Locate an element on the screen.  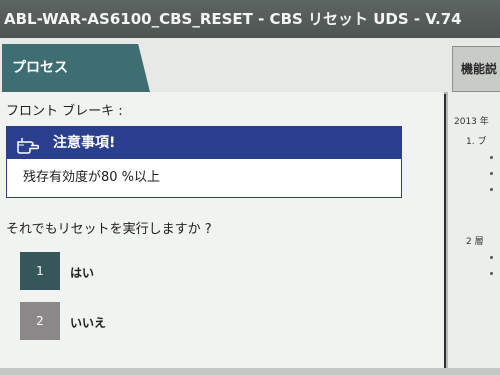
bottom-border is located at coordinates (250, 371).